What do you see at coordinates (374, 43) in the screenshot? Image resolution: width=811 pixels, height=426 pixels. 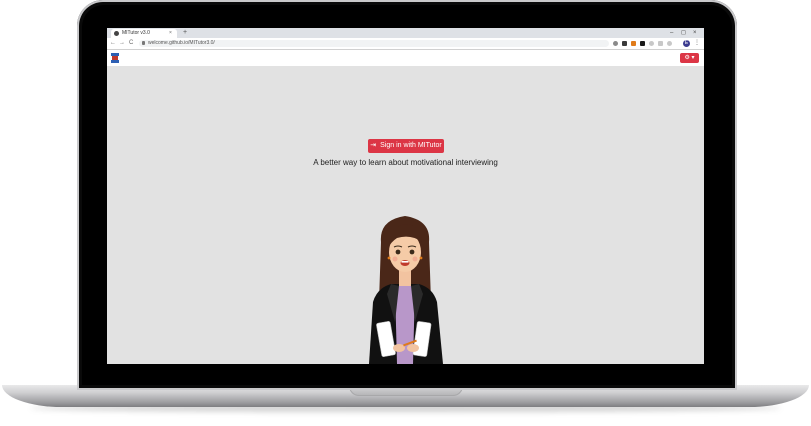 I see `url-input: welcome.github.io/MITutor3.0/` at bounding box center [374, 43].